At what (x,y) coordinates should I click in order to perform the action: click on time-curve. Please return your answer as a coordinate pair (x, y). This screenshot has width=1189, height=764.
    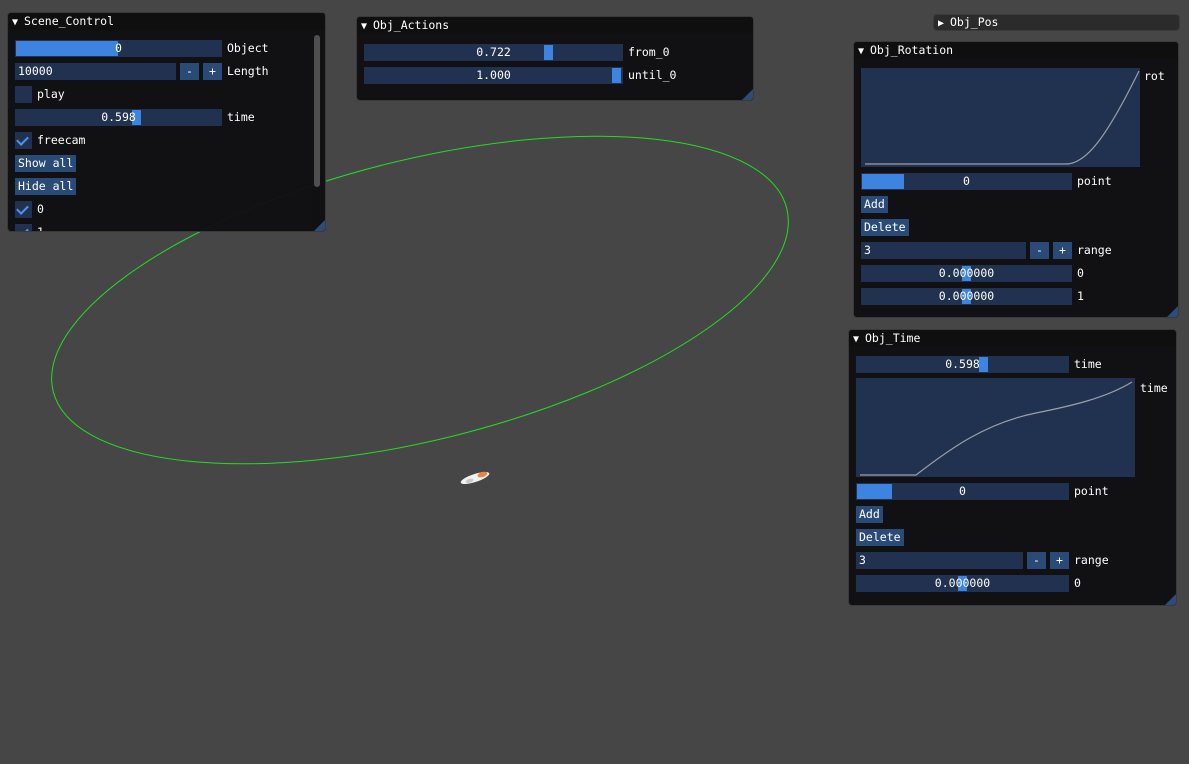
    Looking at the image, I should click on (996, 428).